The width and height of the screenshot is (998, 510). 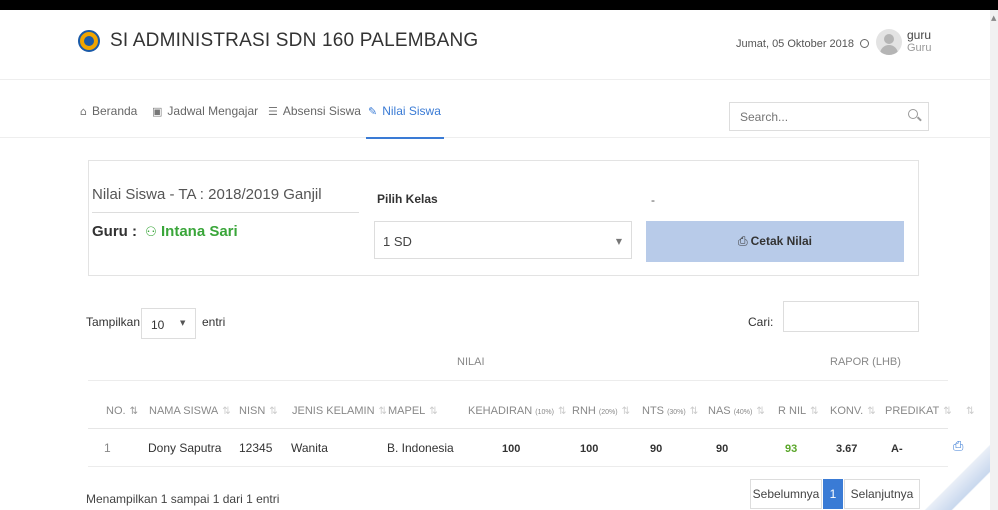 I want to click on date-label: Jumat, 05 Oktober 2018, so click(x=795, y=44).